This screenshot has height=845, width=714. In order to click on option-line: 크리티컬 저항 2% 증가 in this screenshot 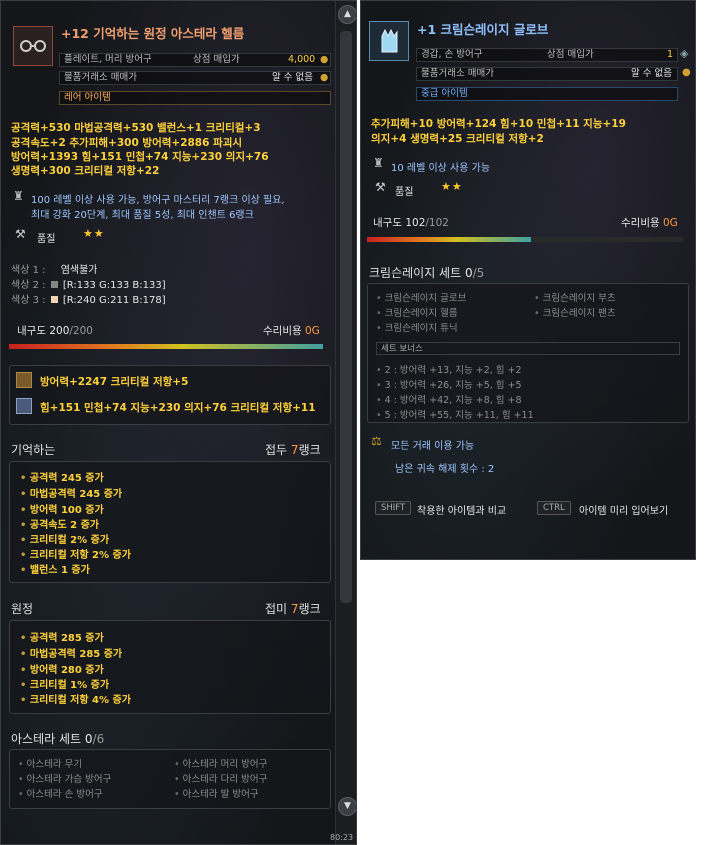, I will do `click(75, 553)`.